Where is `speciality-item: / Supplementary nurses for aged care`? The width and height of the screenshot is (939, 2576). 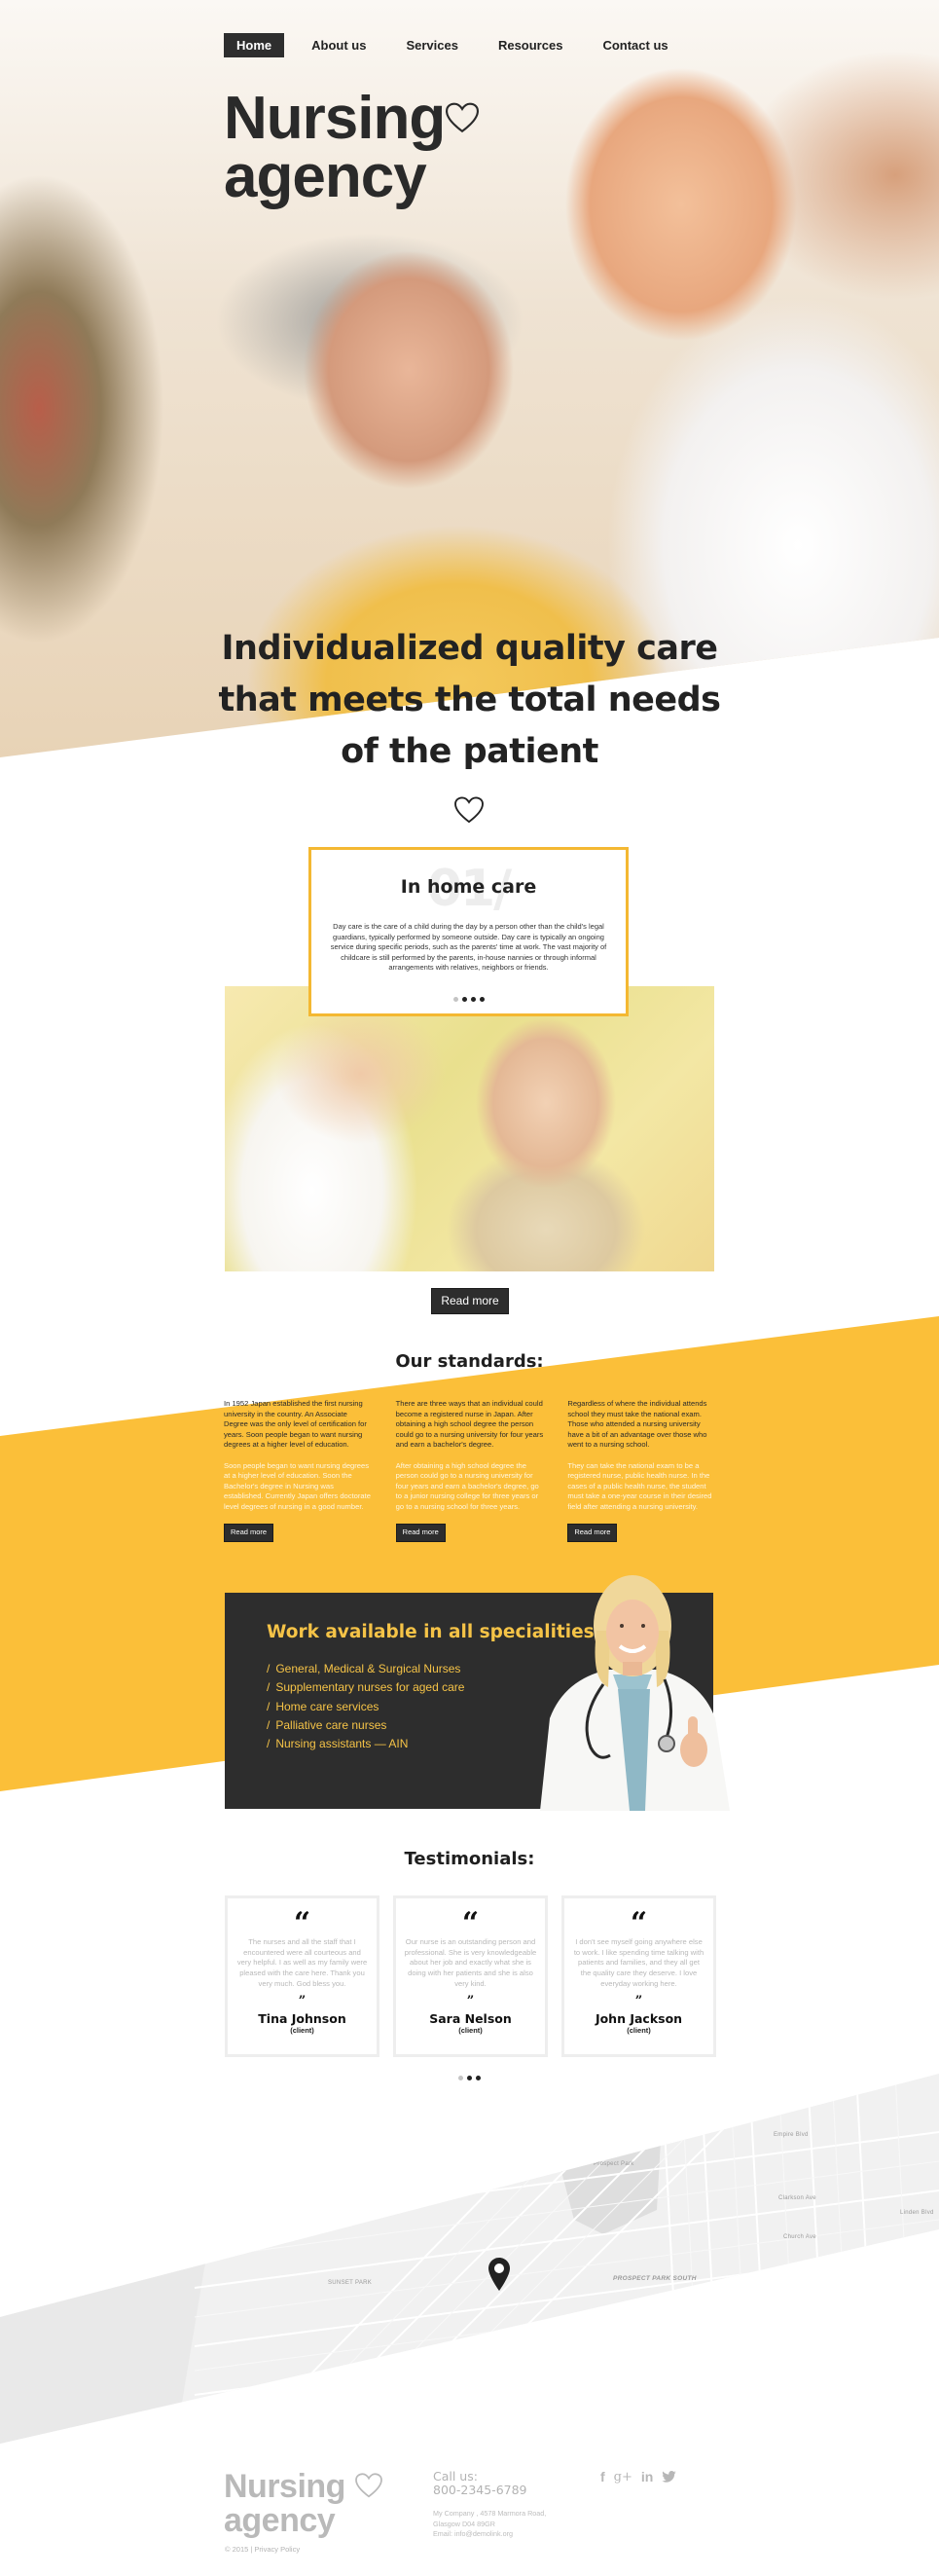
speciality-item: / Supplementary nurses for aged care is located at coordinates (365, 1687).